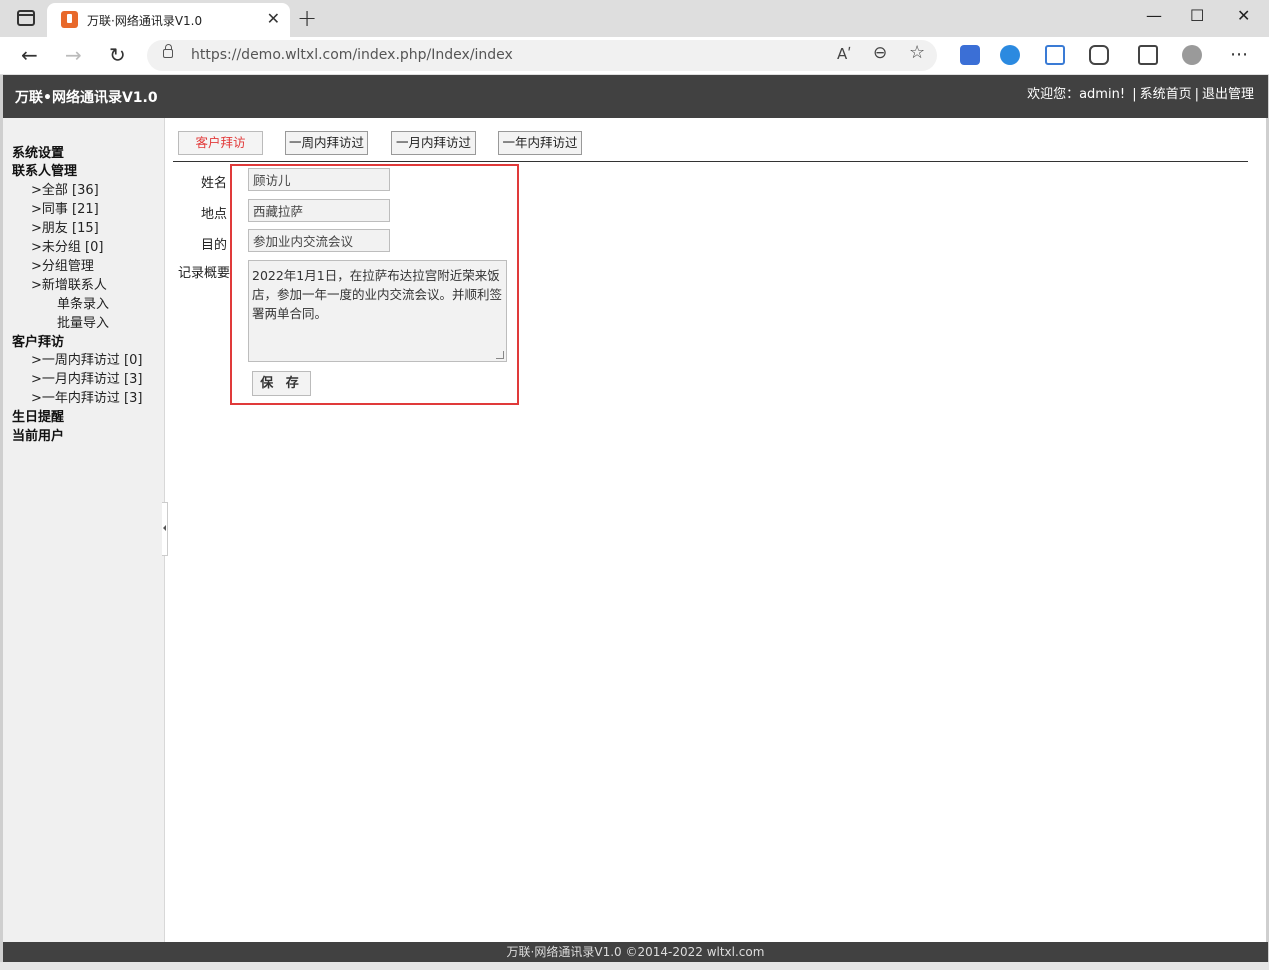 The height and width of the screenshot is (970, 1269). I want to click on forward-icon: →, so click(73, 55).